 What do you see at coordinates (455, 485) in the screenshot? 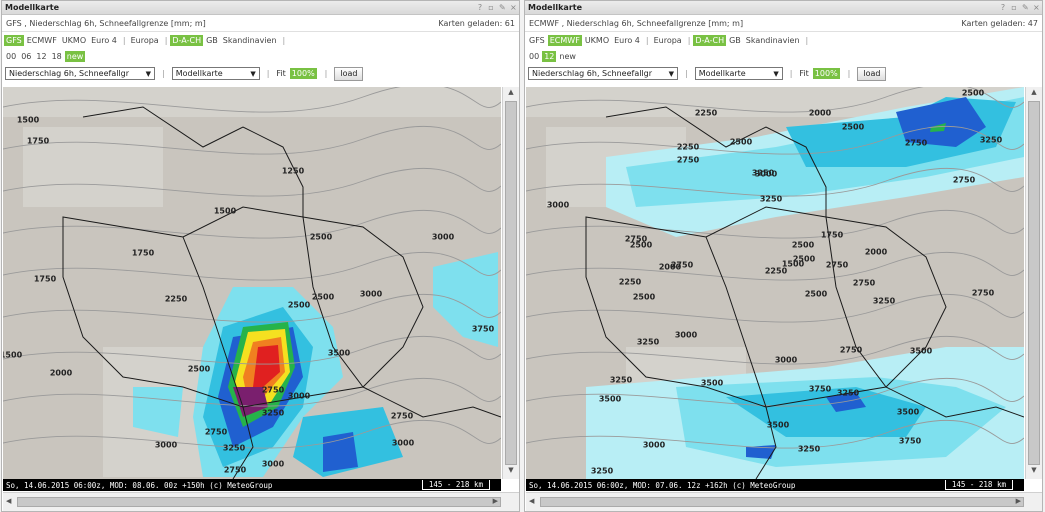
I see `map-scale: 145 - 218 km` at bounding box center [455, 485].